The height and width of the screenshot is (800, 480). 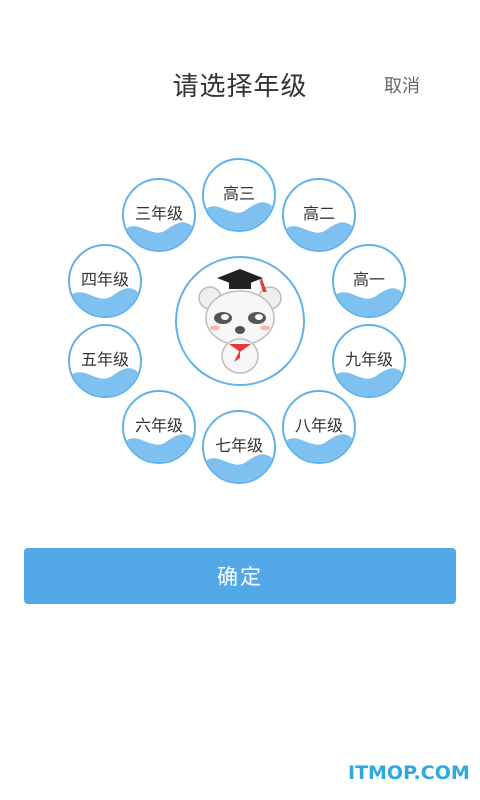 I want to click on grade-option-grade6: 六年级, so click(x=159, y=427).